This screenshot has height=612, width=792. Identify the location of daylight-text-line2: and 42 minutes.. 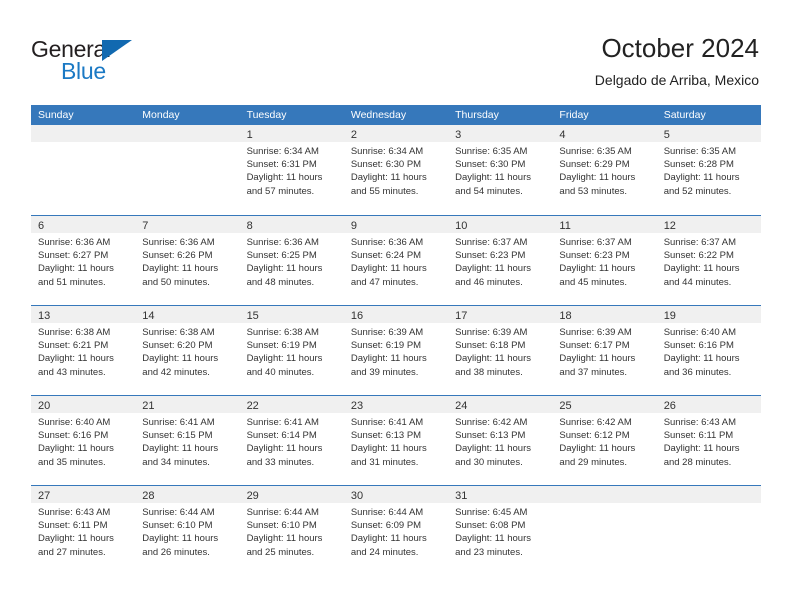
(176, 372).